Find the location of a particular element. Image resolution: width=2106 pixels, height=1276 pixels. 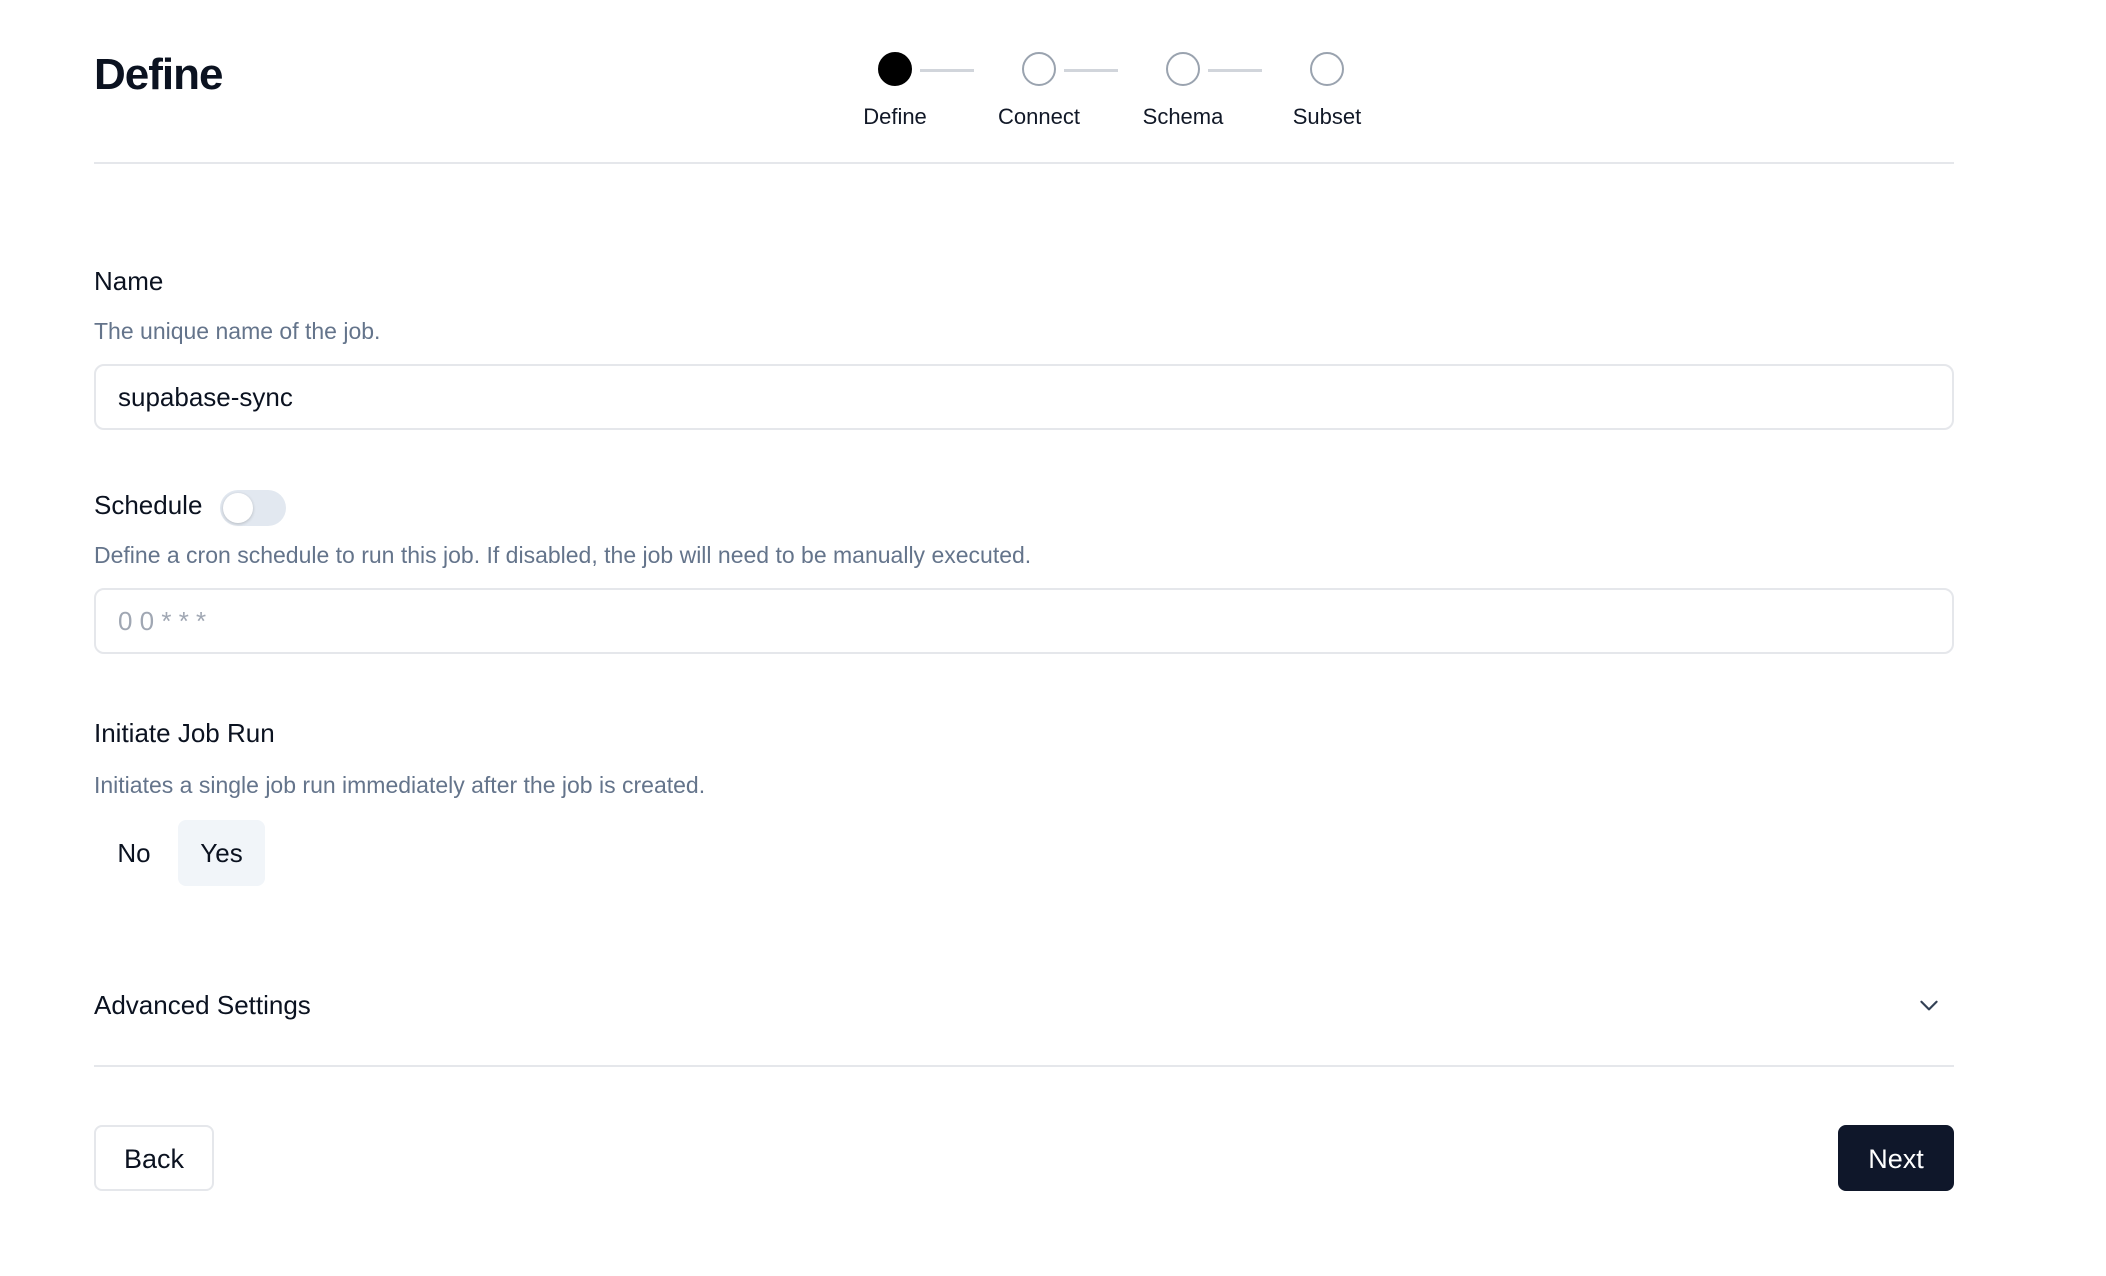

header-divider is located at coordinates (1024, 163).